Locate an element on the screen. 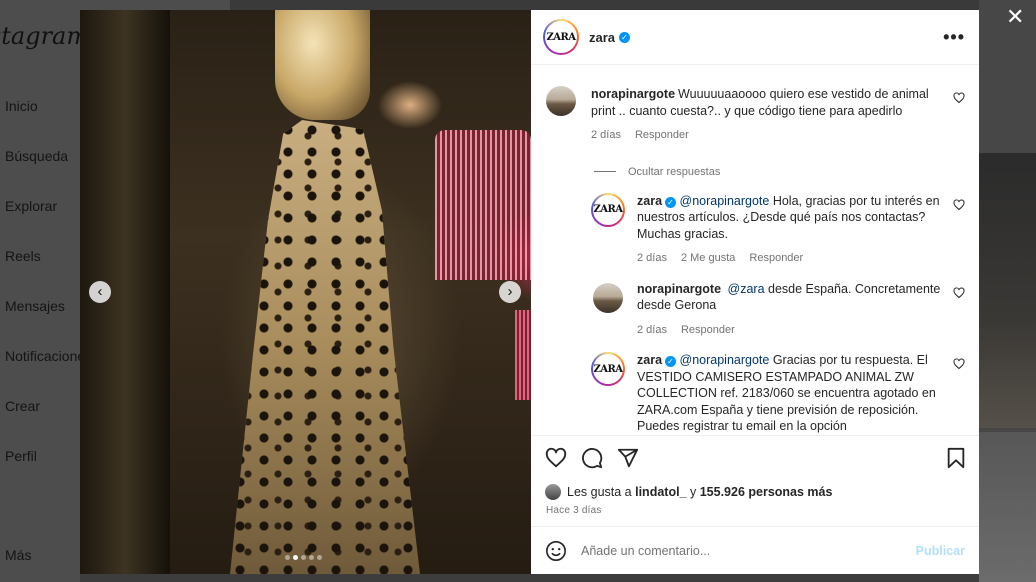 This screenshot has height=582, width=1036. carousel-indicator is located at coordinates (303, 557).